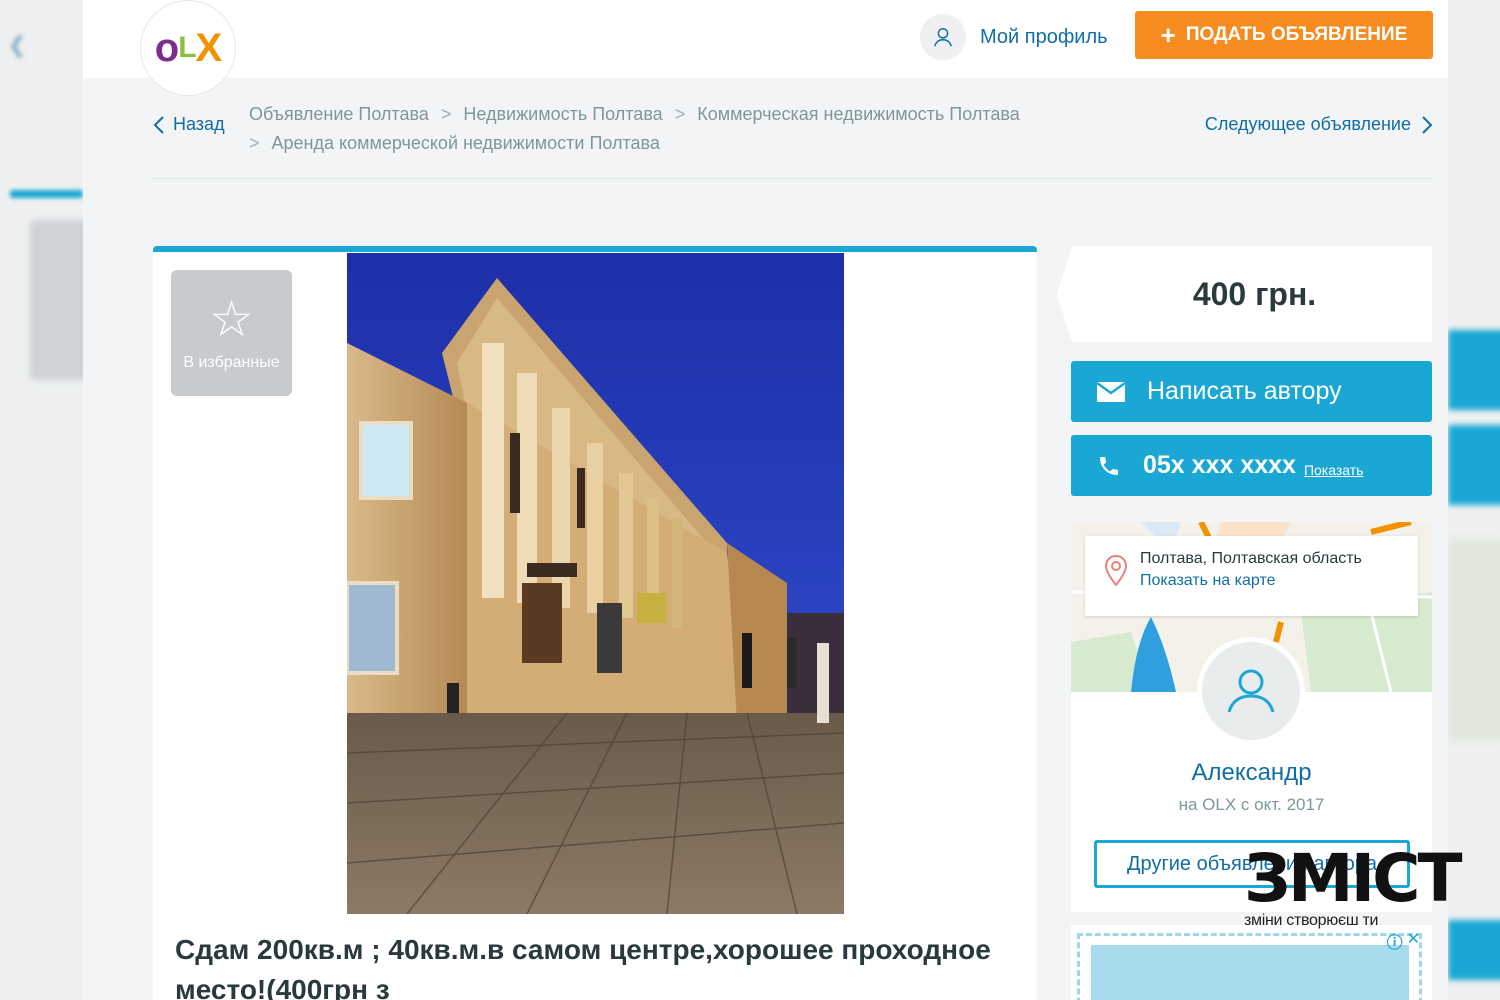  Describe the element at coordinates (1251, 804) in the screenshot. I see `seller-since: на OLX с окт. 2017` at that location.